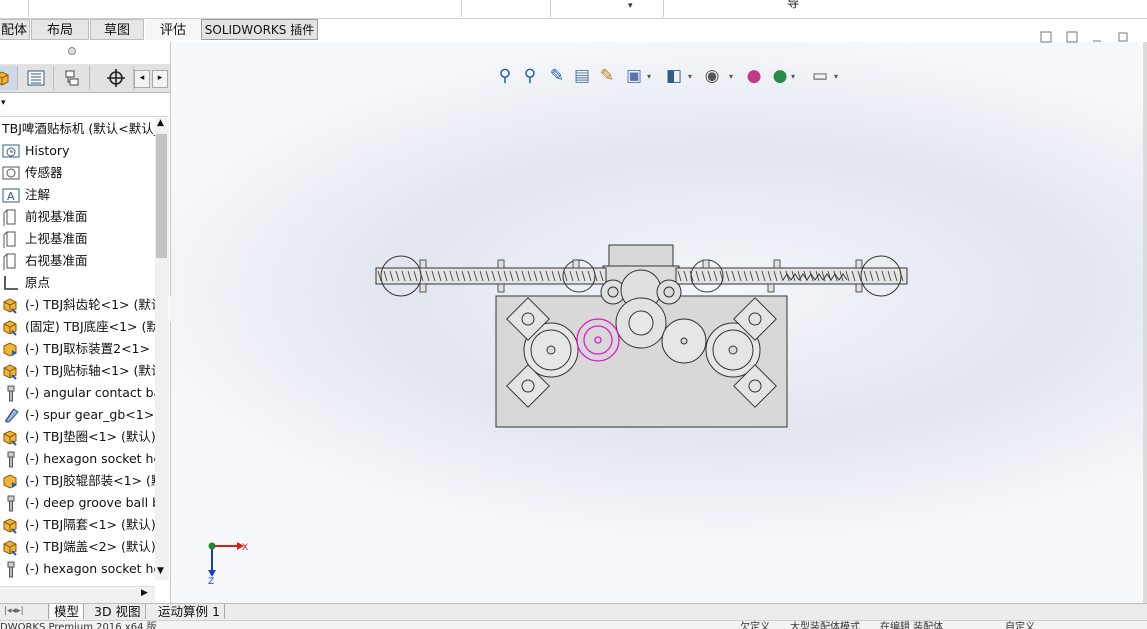 The width and height of the screenshot is (1147, 629). I want to click on tab-evaluate: 评估, so click(173, 29).